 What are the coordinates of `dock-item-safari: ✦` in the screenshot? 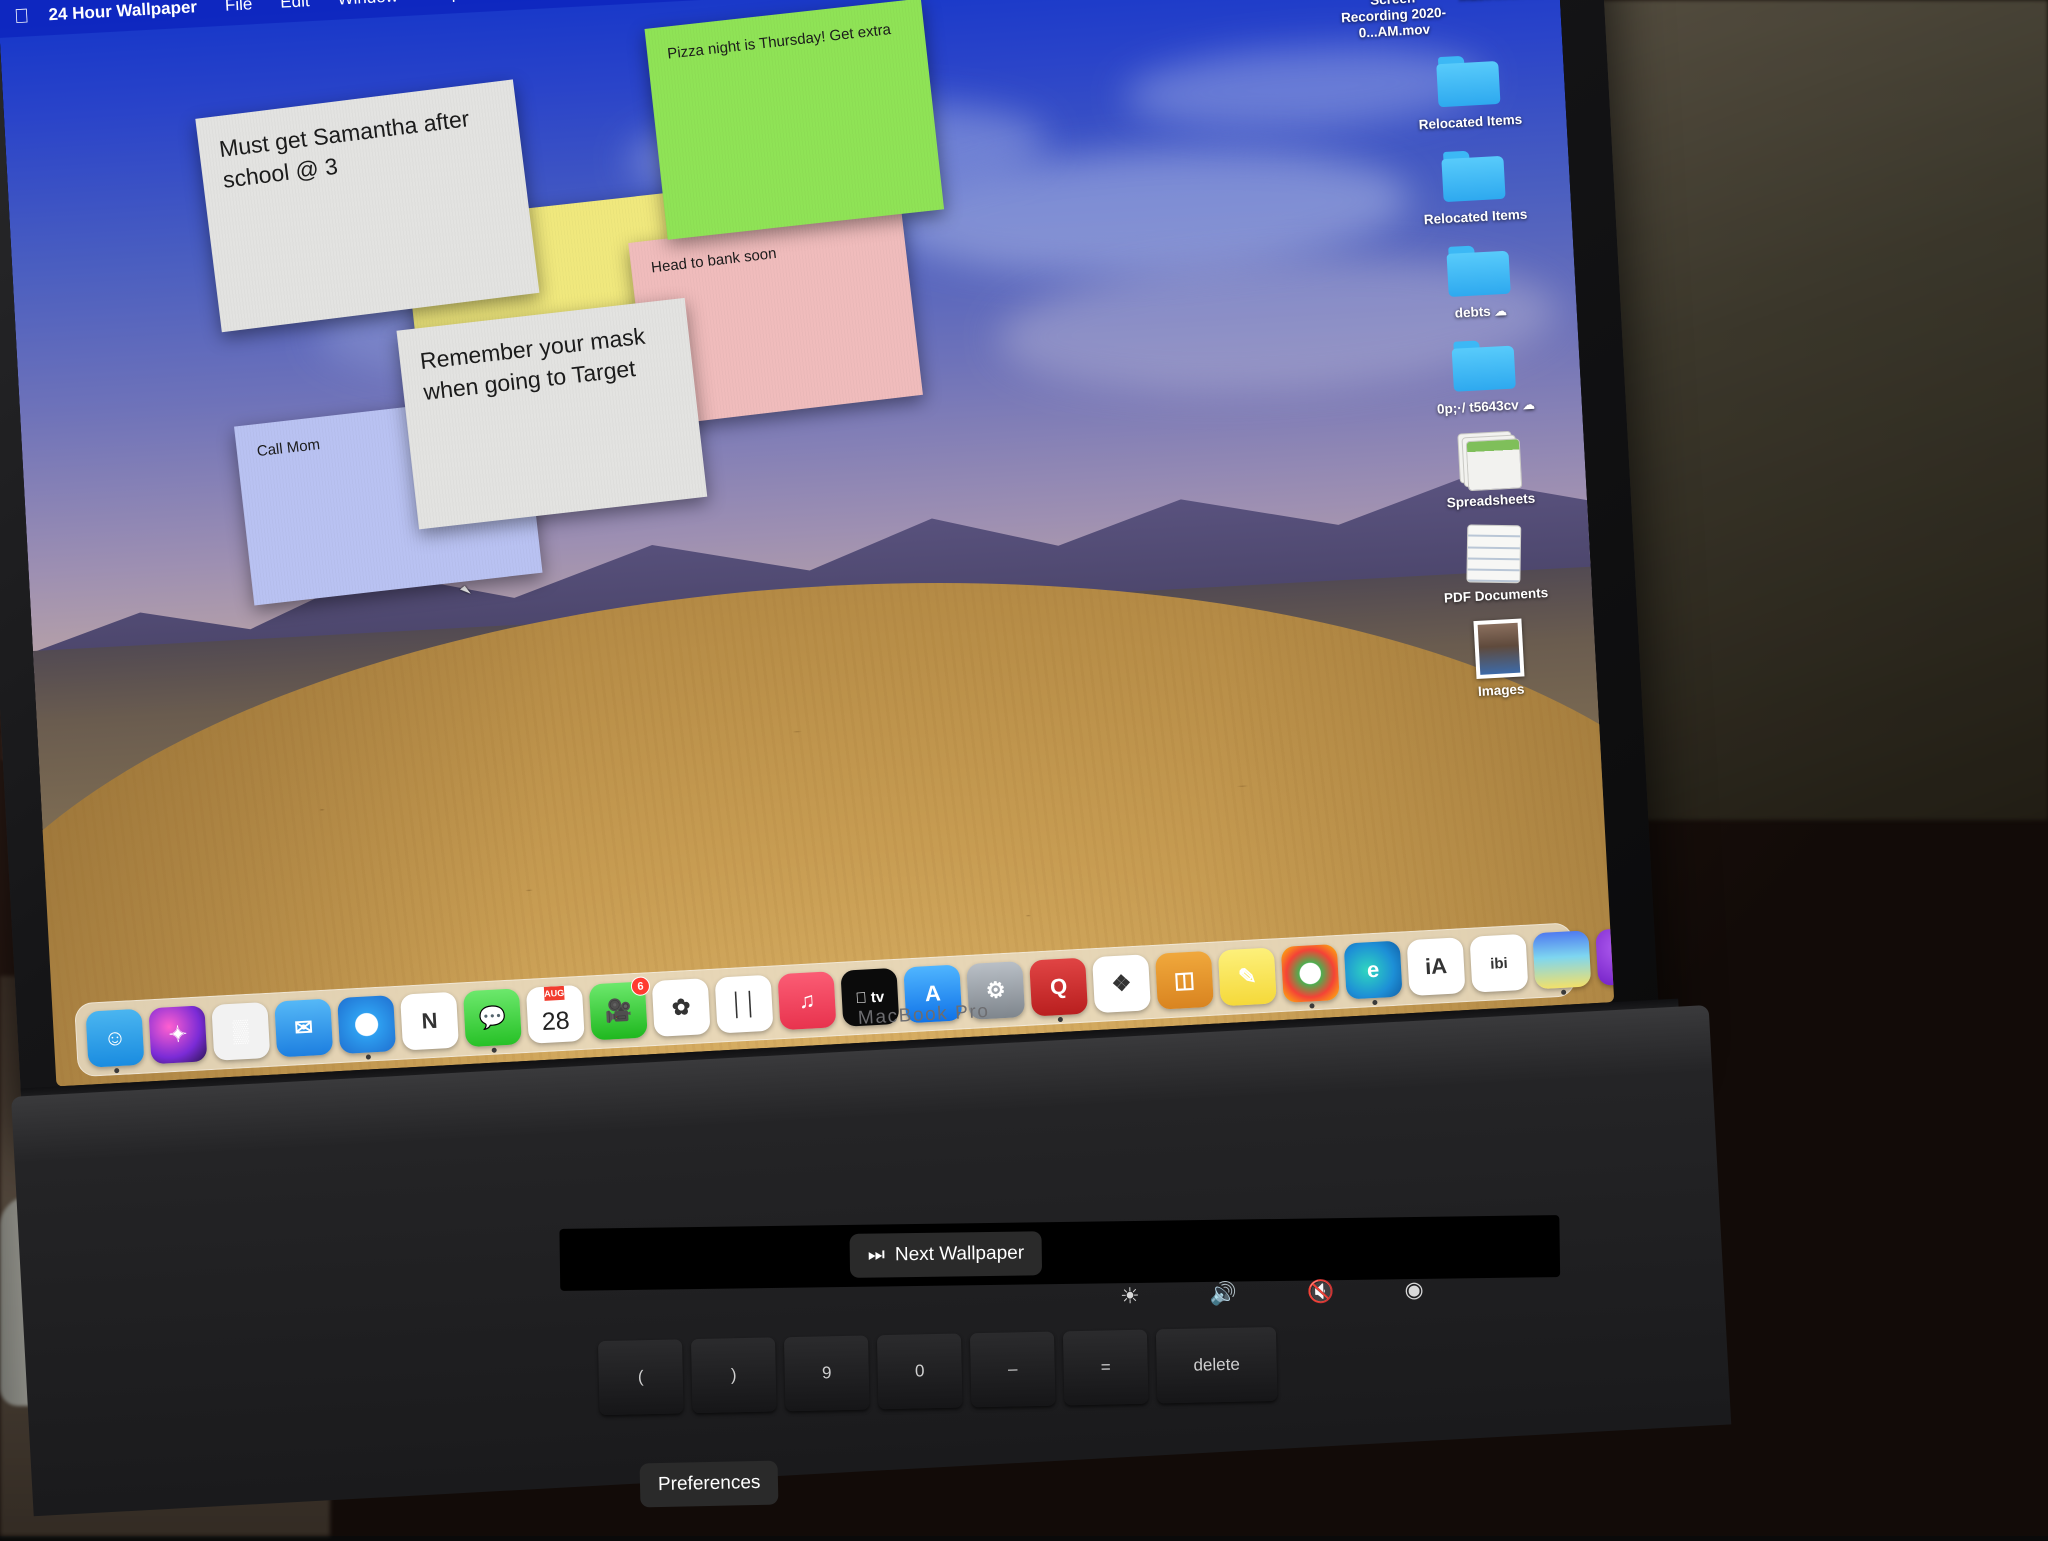 It's located at (367, 1027).